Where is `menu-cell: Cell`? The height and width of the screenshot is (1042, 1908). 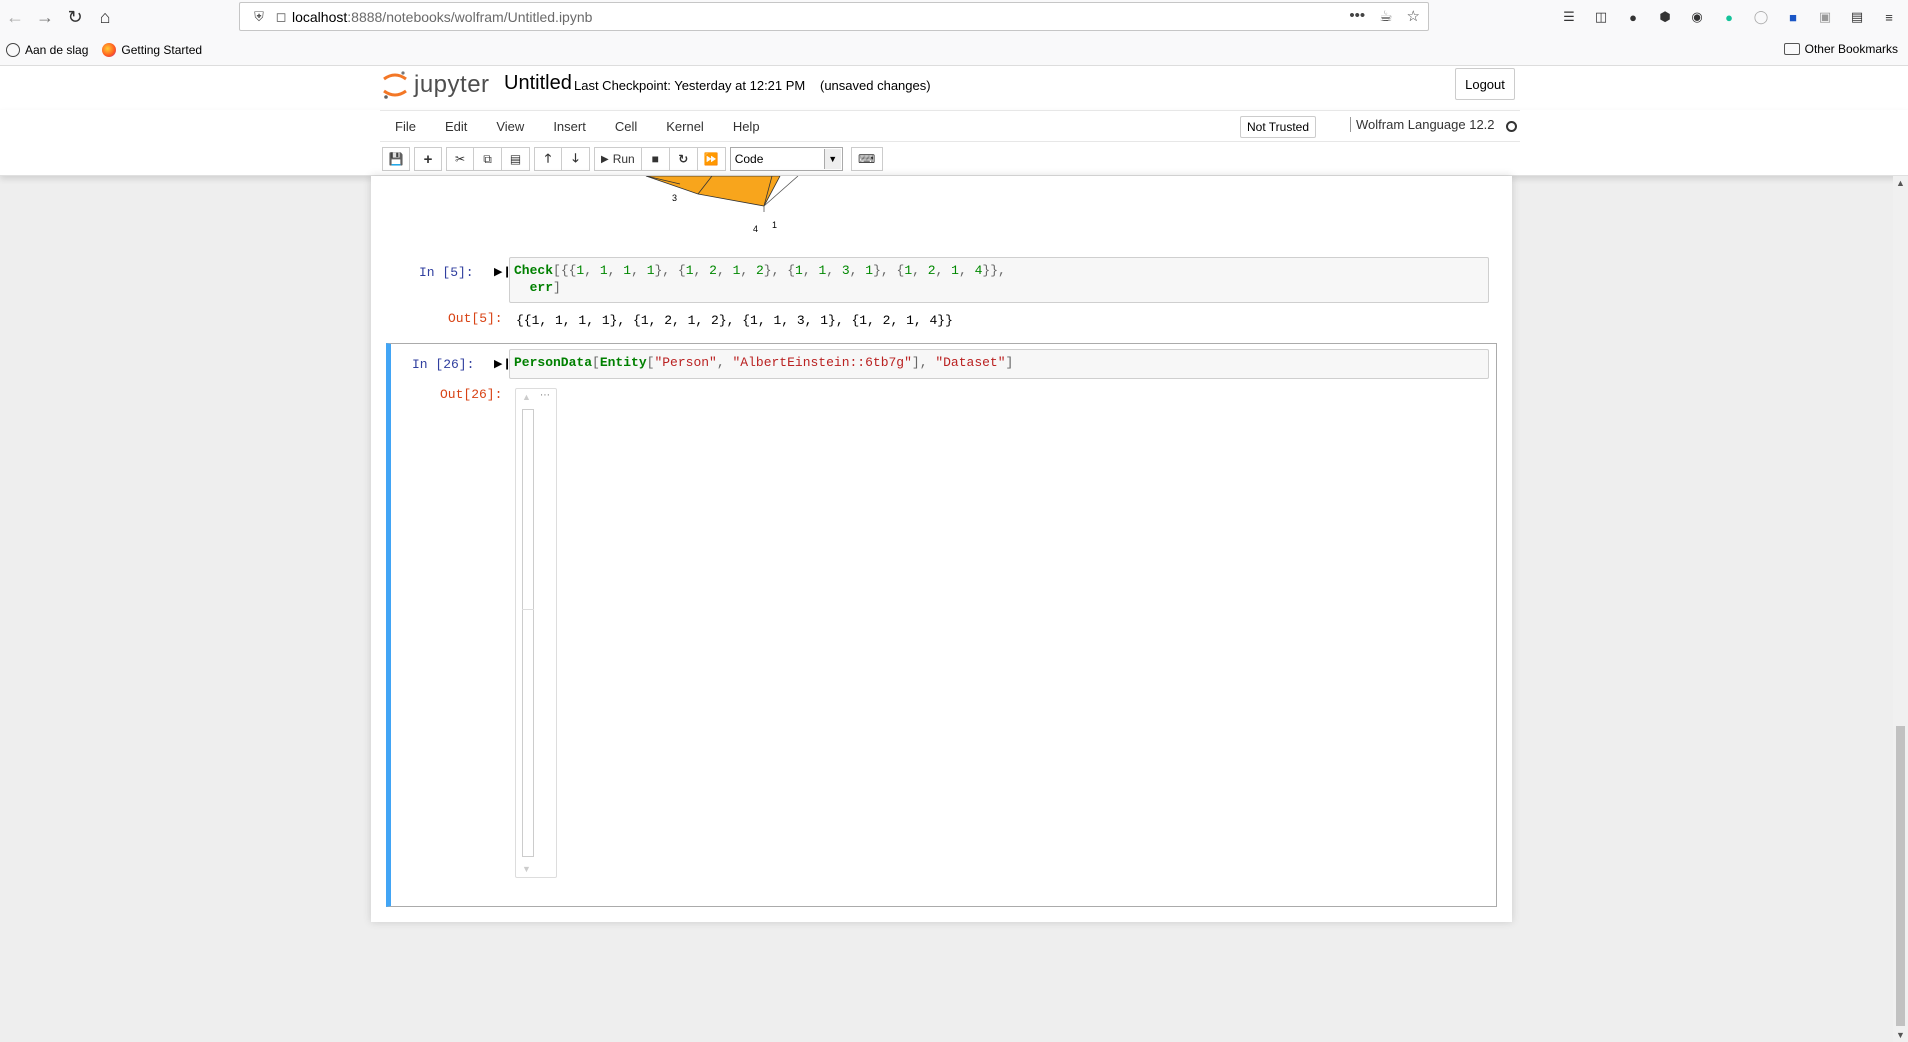 menu-cell: Cell is located at coordinates (625, 126).